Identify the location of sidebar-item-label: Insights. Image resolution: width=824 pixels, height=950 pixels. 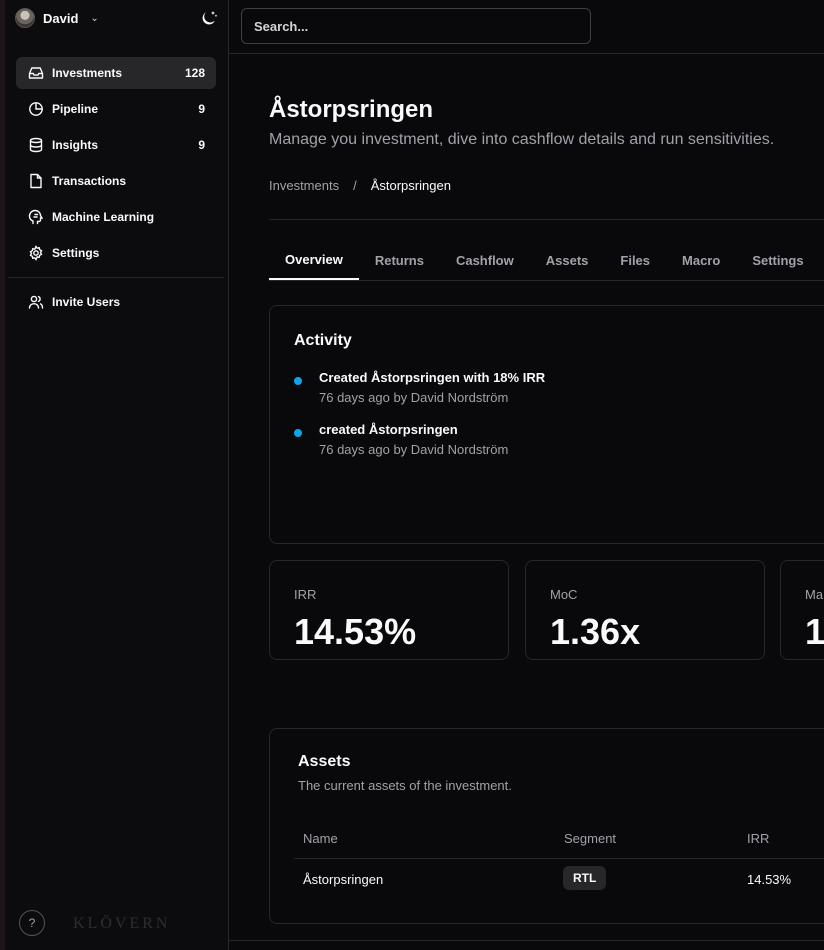
(75, 145).